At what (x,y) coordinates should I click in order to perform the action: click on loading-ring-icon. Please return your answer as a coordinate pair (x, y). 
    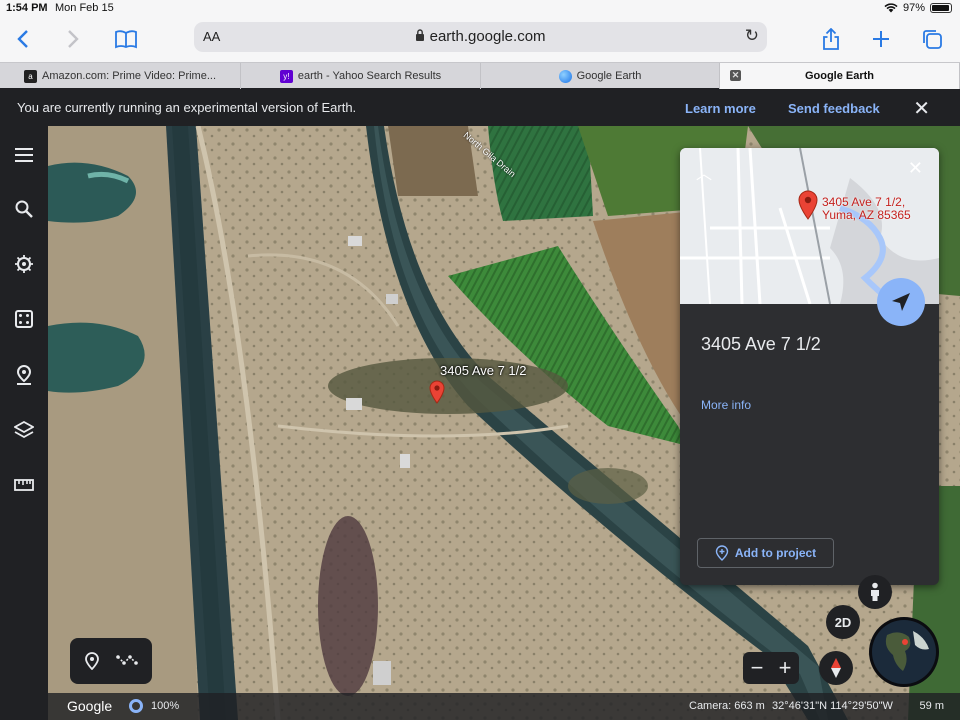
    Looking at the image, I should click on (136, 706).